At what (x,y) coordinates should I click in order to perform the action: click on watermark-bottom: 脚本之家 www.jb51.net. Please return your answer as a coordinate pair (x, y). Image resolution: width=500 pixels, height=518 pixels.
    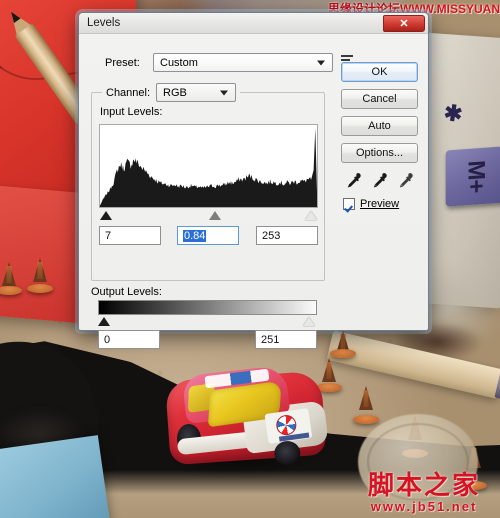
    Looking at the image, I should click on (424, 491).